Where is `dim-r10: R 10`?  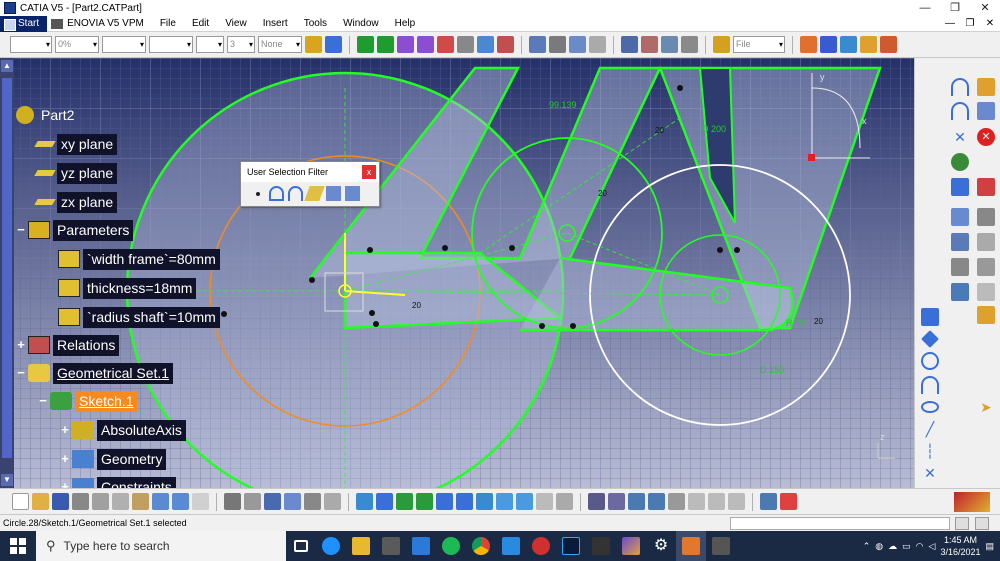
dim-r10: R 10 is located at coordinates (795, 323).